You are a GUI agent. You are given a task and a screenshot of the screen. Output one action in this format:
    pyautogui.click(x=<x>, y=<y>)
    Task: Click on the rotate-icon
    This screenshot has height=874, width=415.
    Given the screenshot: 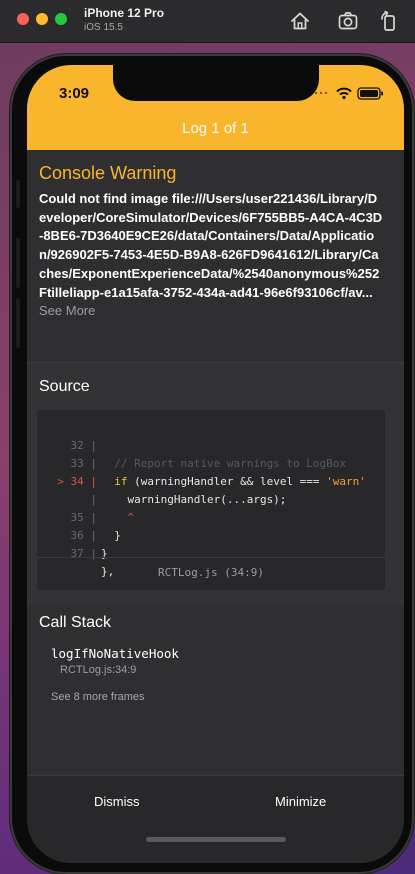 What is the action you would take?
    pyautogui.click(x=389, y=21)
    